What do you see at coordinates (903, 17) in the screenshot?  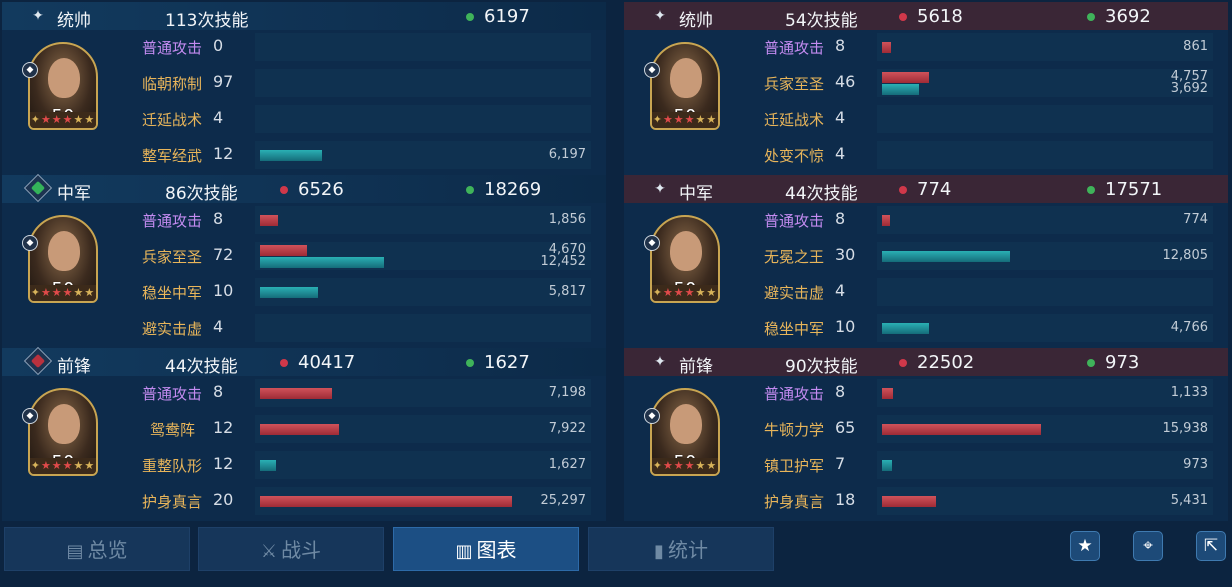 I see `damage-dot-icon` at bounding box center [903, 17].